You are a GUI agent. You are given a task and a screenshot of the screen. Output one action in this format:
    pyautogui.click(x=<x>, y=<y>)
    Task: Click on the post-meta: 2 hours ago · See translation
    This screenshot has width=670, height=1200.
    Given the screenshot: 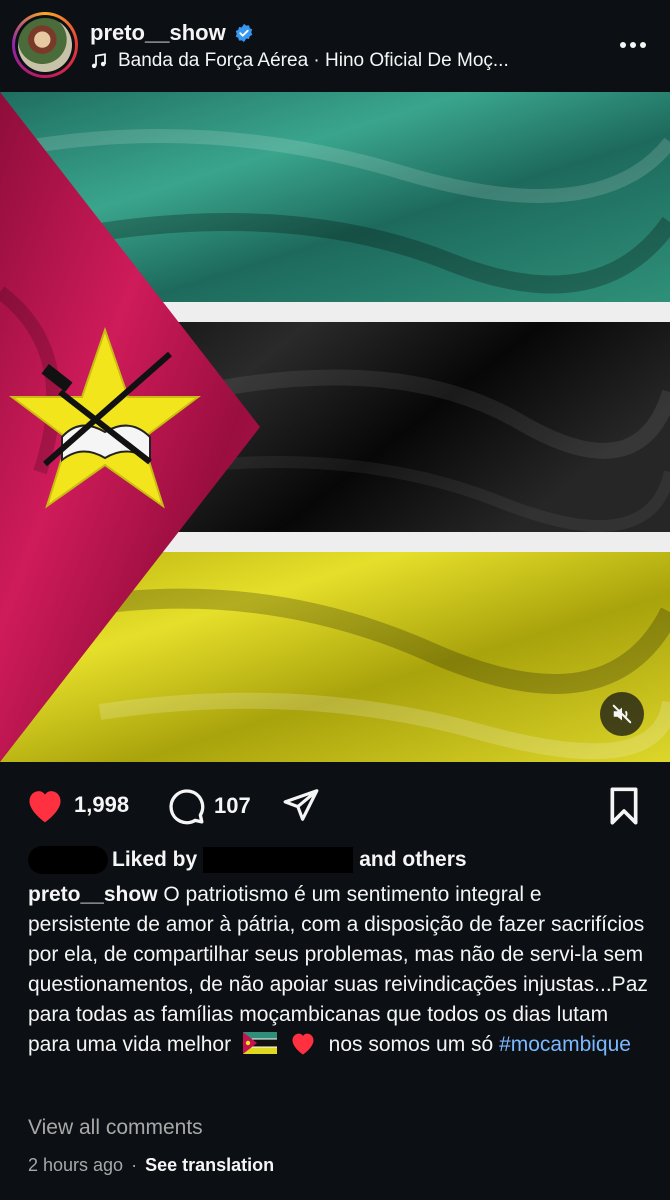 What is the action you would take?
    pyautogui.click(x=151, y=1165)
    